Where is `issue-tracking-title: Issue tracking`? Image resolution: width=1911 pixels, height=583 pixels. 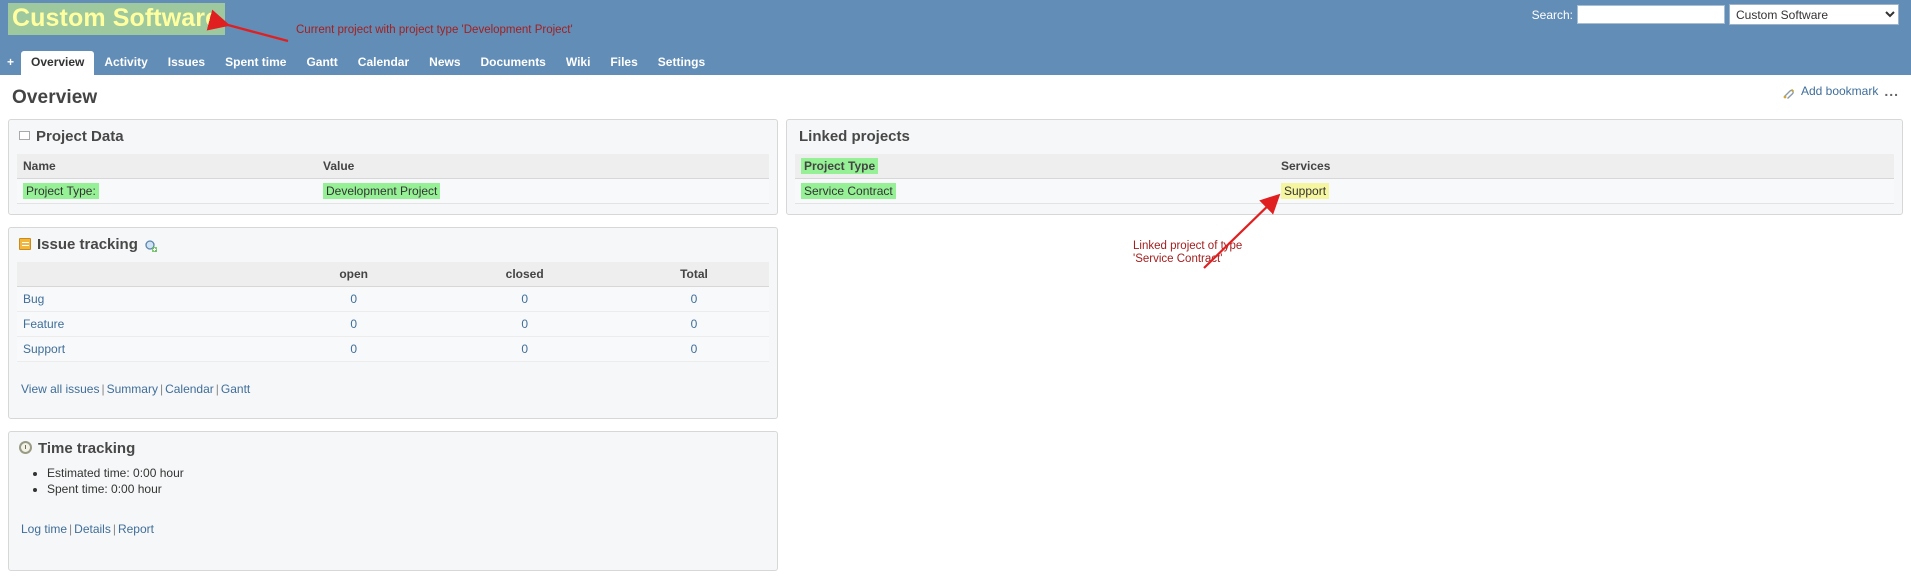 issue-tracking-title: Issue tracking is located at coordinates (87, 244).